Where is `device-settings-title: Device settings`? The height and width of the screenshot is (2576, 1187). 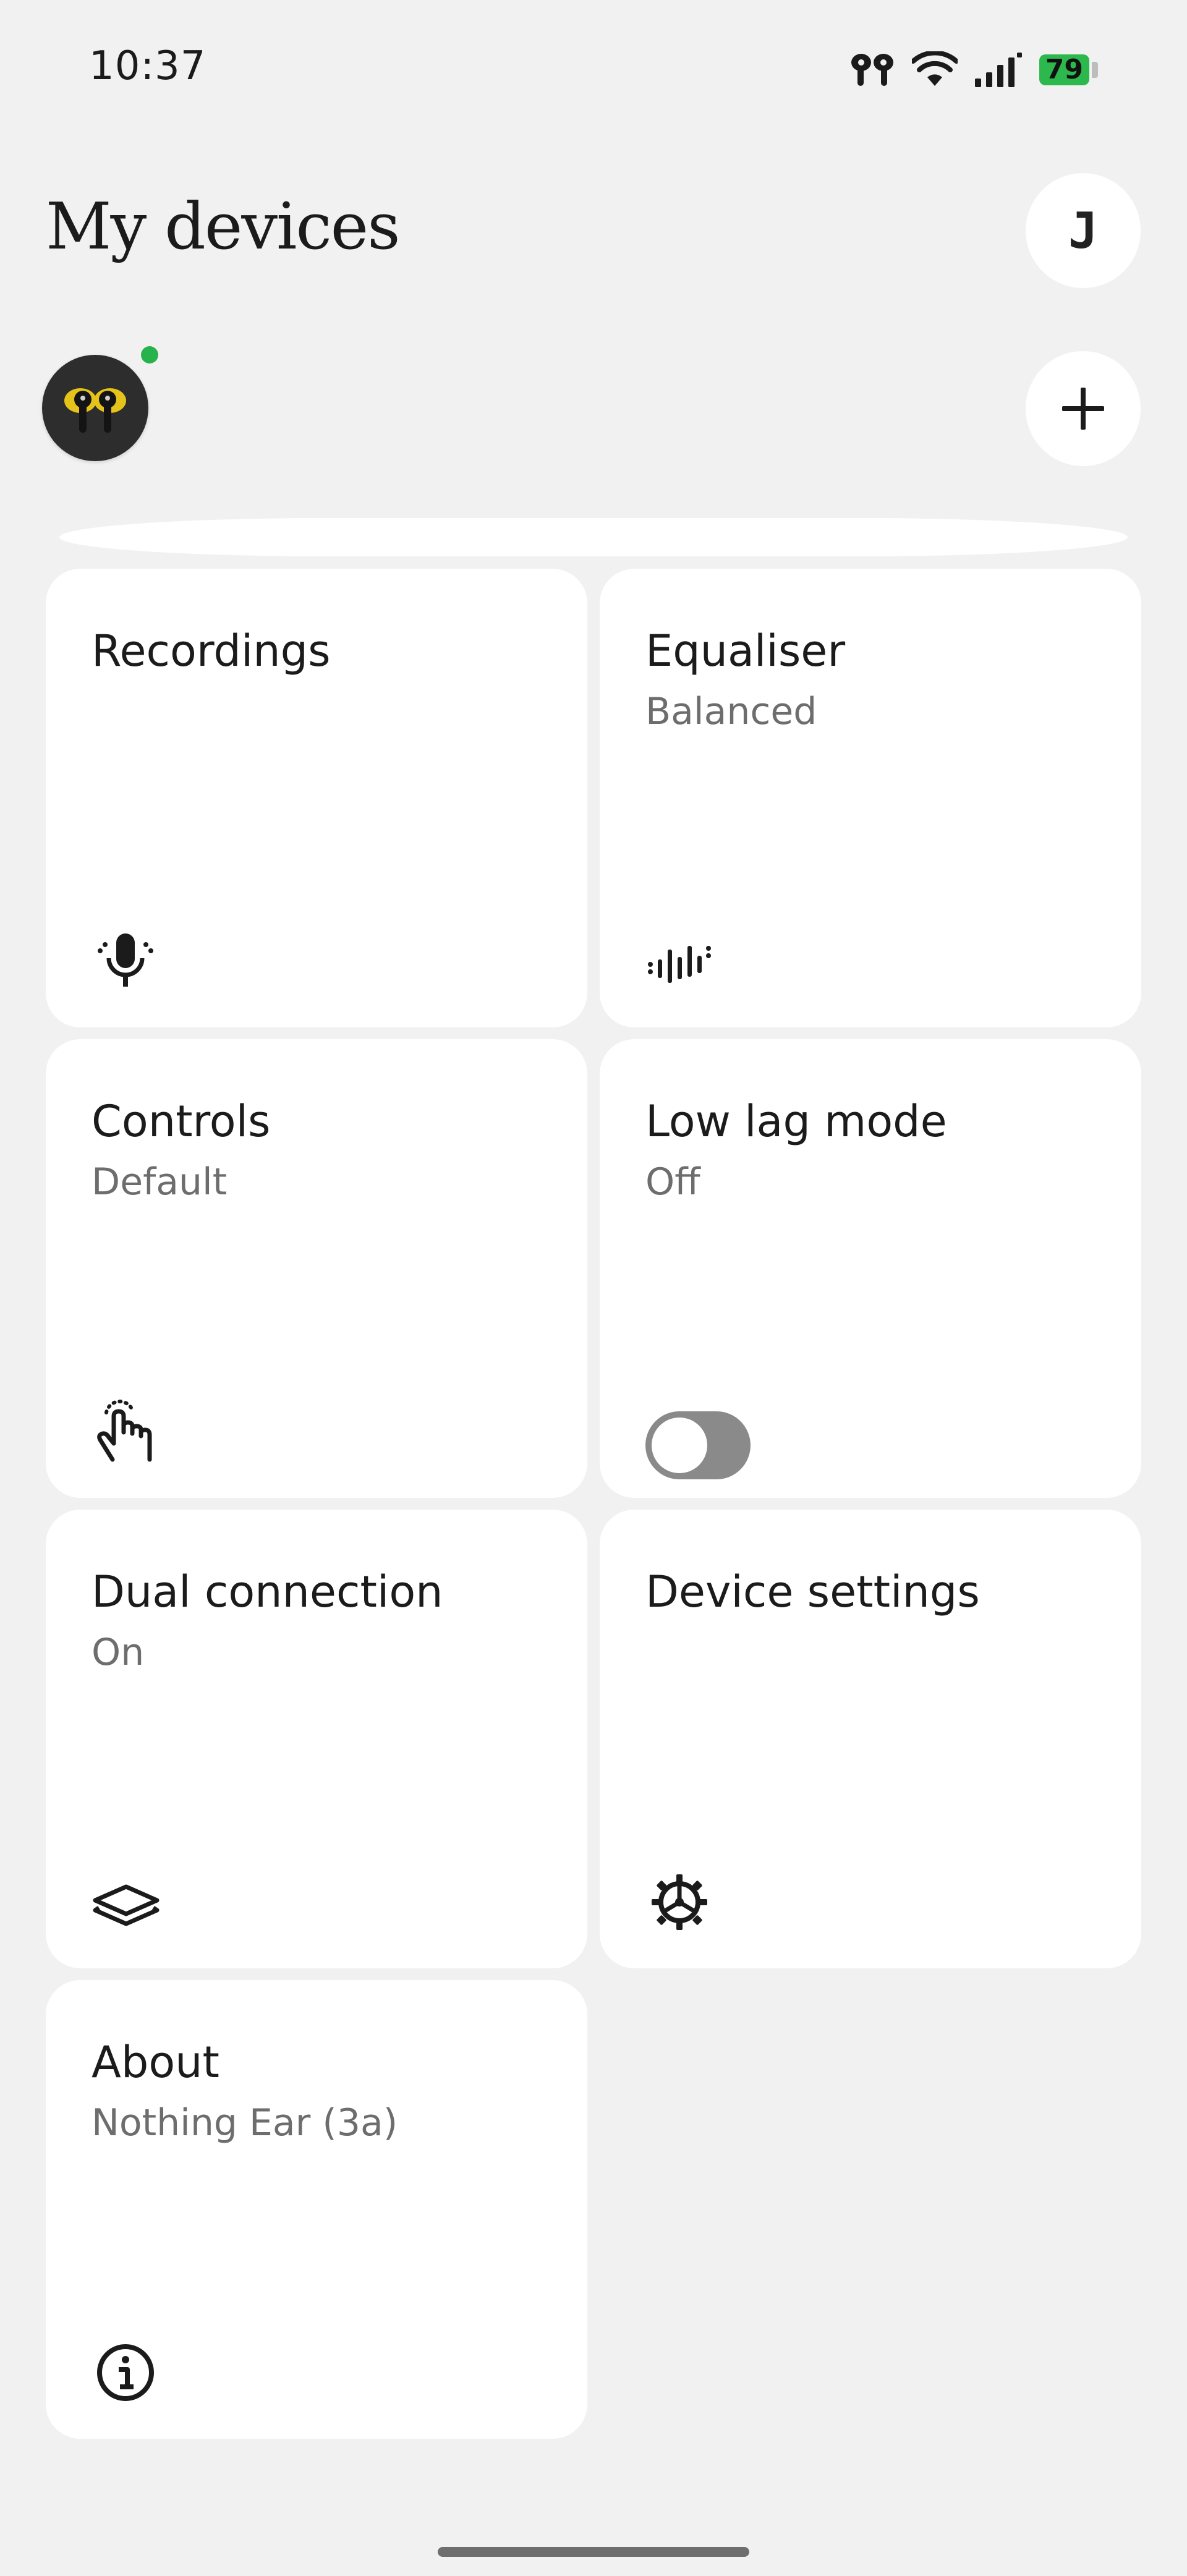 device-settings-title: Device settings is located at coordinates (813, 1591).